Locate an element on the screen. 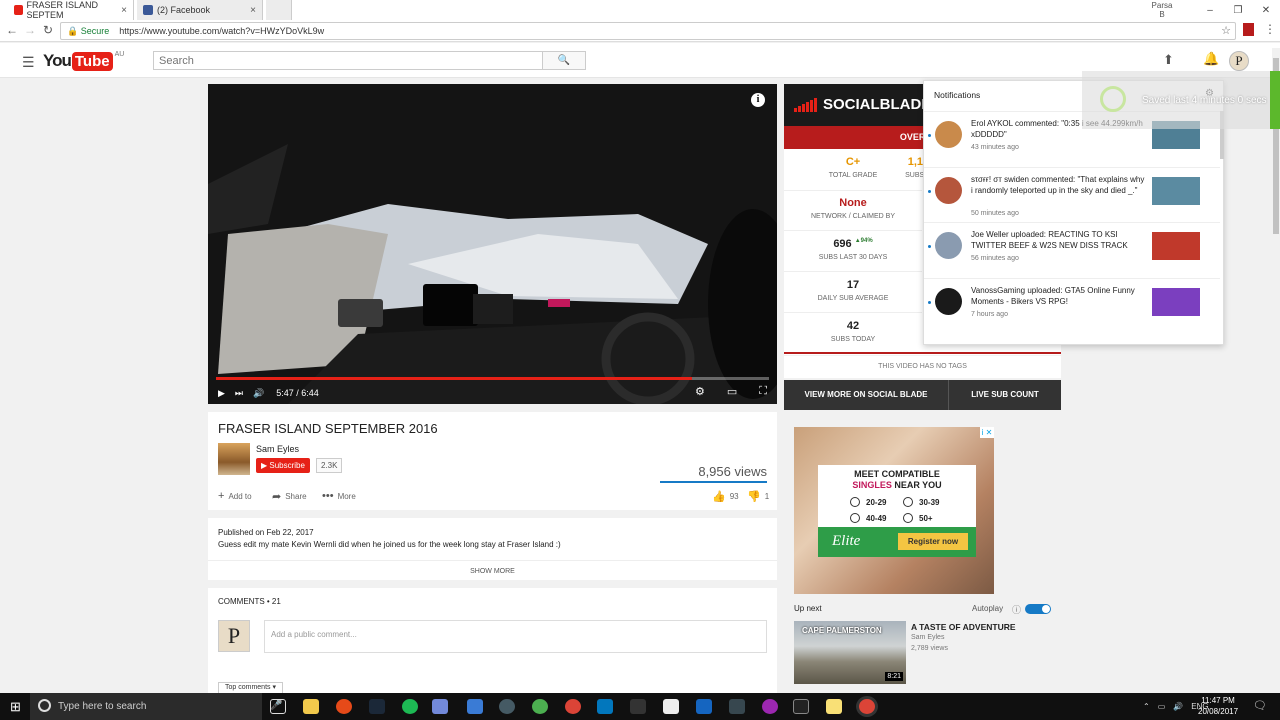 The image size is (1280, 720). discord-icon is located at coordinates (440, 706).